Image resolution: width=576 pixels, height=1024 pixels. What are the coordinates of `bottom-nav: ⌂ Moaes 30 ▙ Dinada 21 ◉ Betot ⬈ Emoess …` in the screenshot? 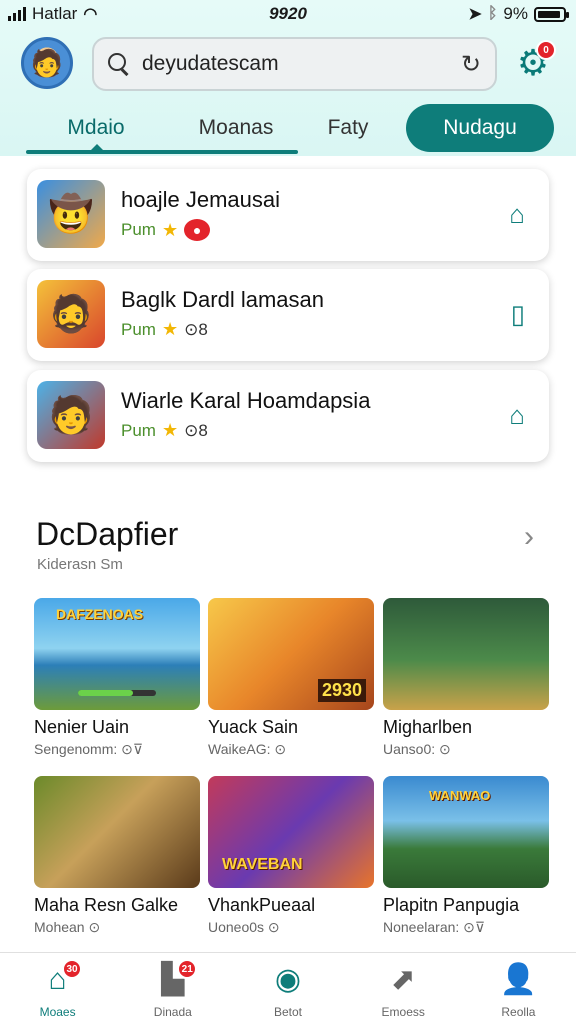 It's located at (288, 988).